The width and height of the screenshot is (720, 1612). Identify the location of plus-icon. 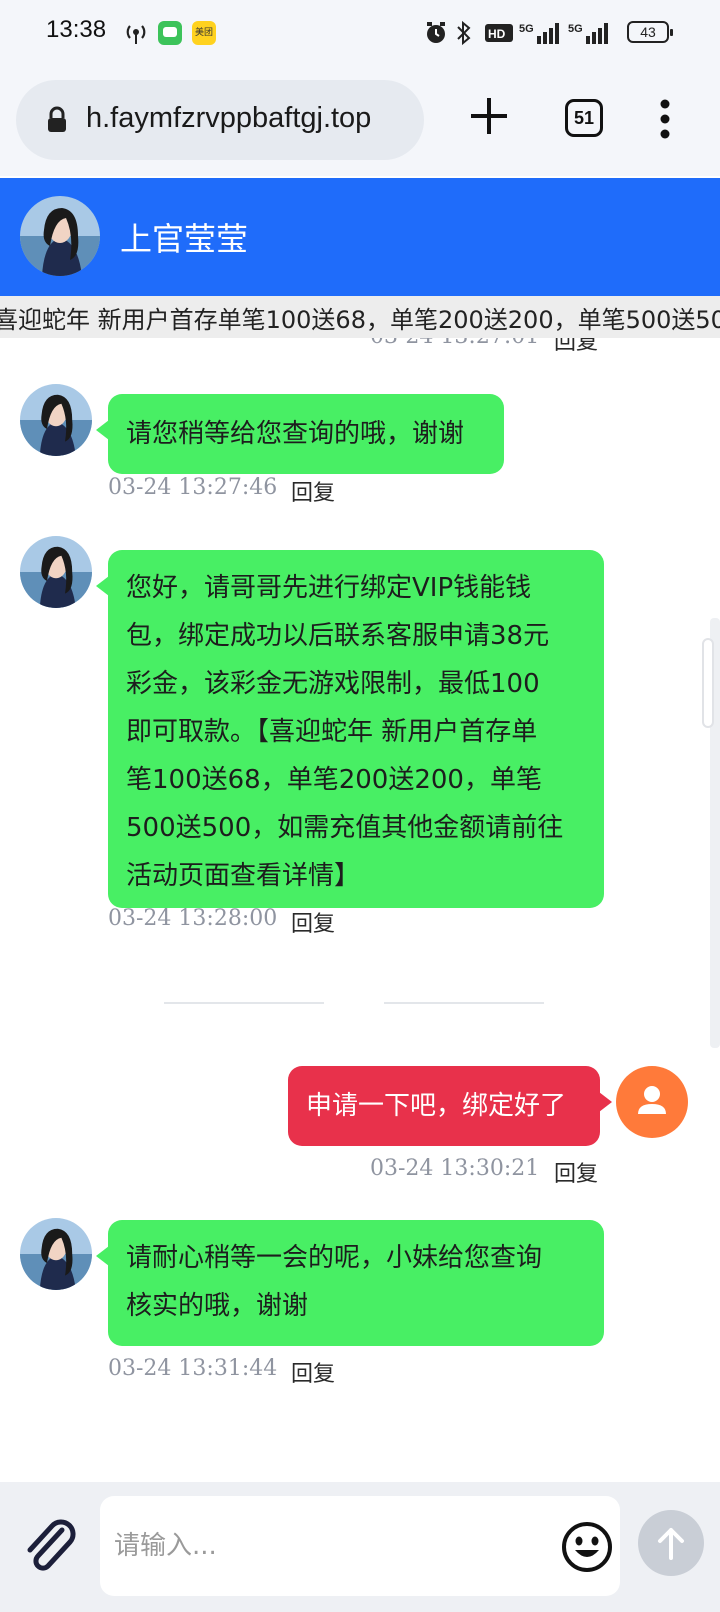
(489, 116).